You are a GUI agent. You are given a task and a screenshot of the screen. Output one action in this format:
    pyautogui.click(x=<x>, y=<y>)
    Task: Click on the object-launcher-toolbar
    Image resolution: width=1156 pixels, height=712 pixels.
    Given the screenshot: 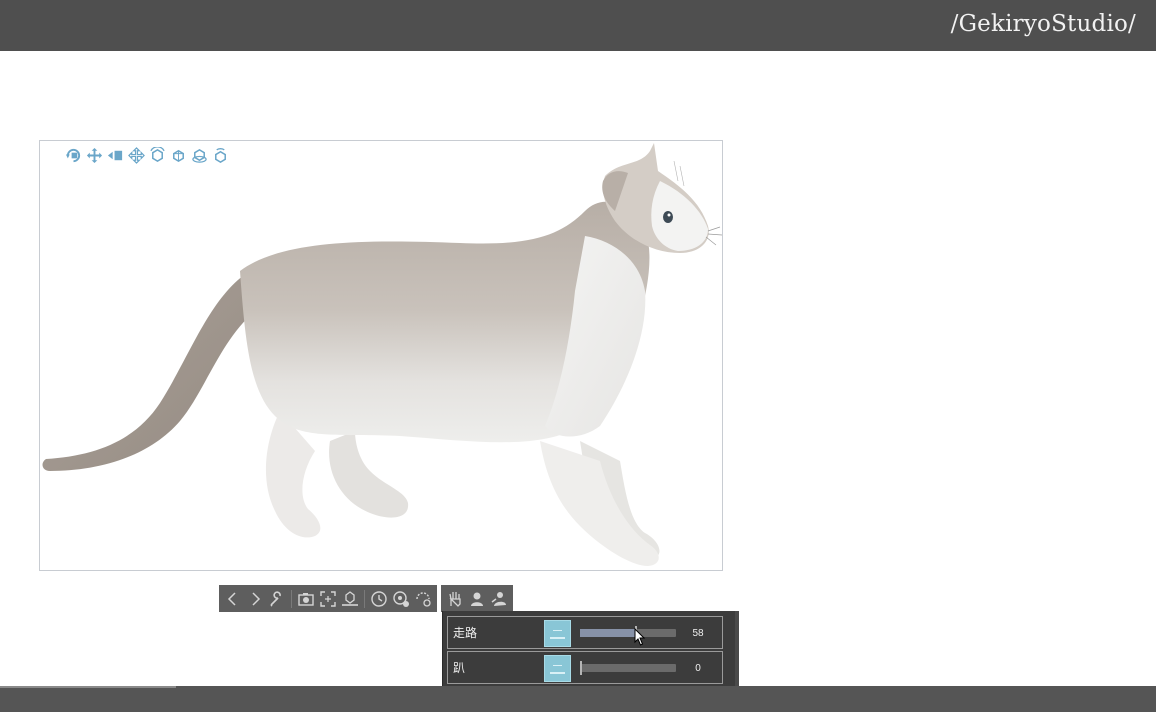 What is the action you would take?
    pyautogui.click(x=366, y=598)
    